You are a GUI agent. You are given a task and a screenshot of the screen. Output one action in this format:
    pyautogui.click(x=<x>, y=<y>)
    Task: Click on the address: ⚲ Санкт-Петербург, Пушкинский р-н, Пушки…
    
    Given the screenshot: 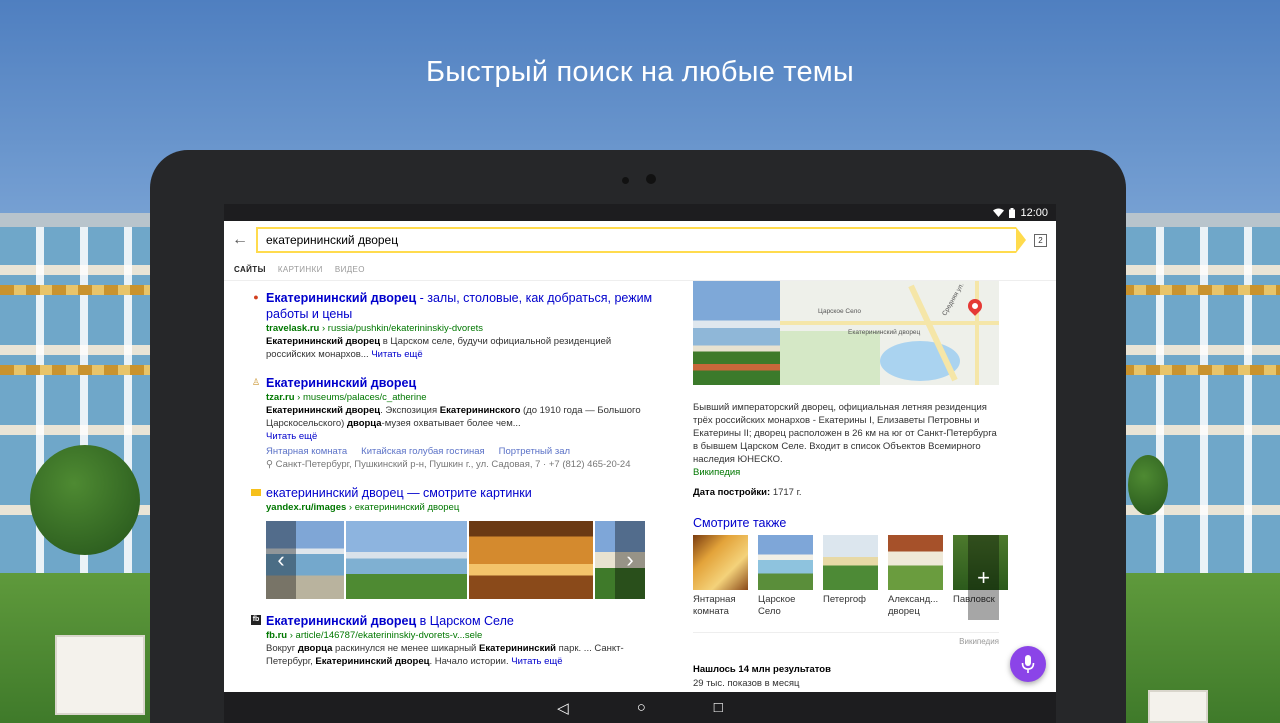 What is the action you would take?
    pyautogui.click(x=463, y=465)
    